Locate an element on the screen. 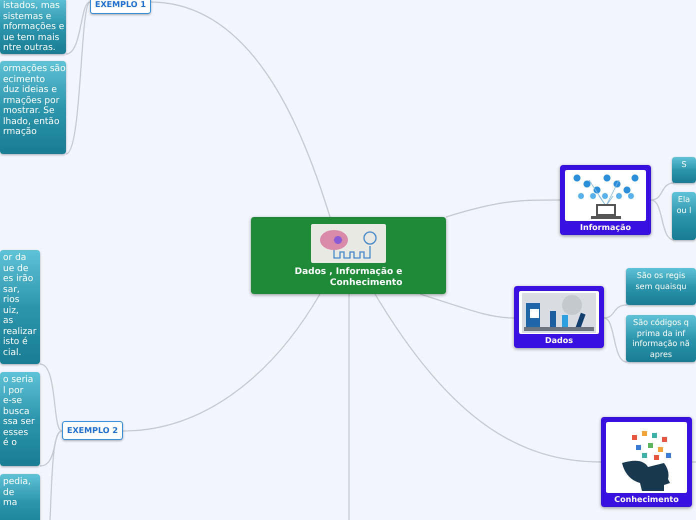 The image size is (696, 520). topic-label: Dados is located at coordinates (559, 341).